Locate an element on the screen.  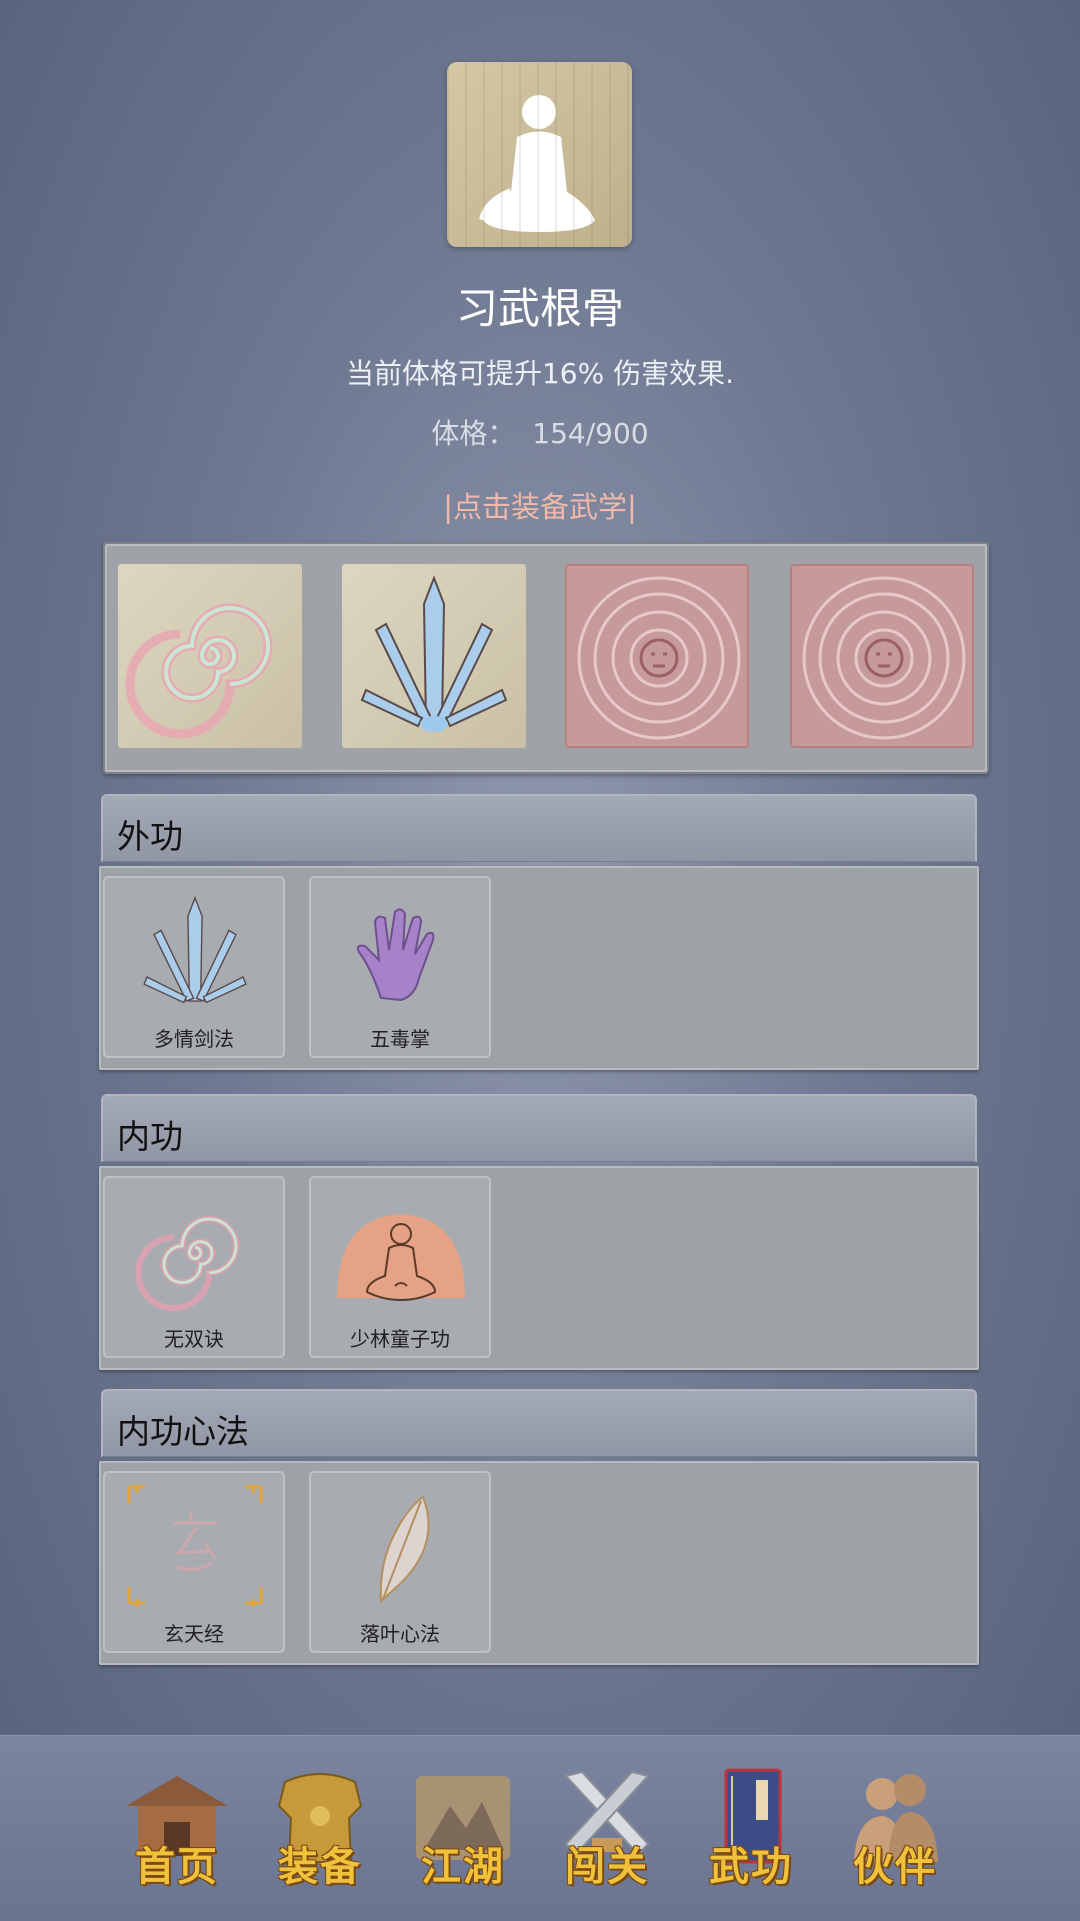
constitution-bonus-description: 当前体格可提升16% 伤害效果. is located at coordinates (540, 373).